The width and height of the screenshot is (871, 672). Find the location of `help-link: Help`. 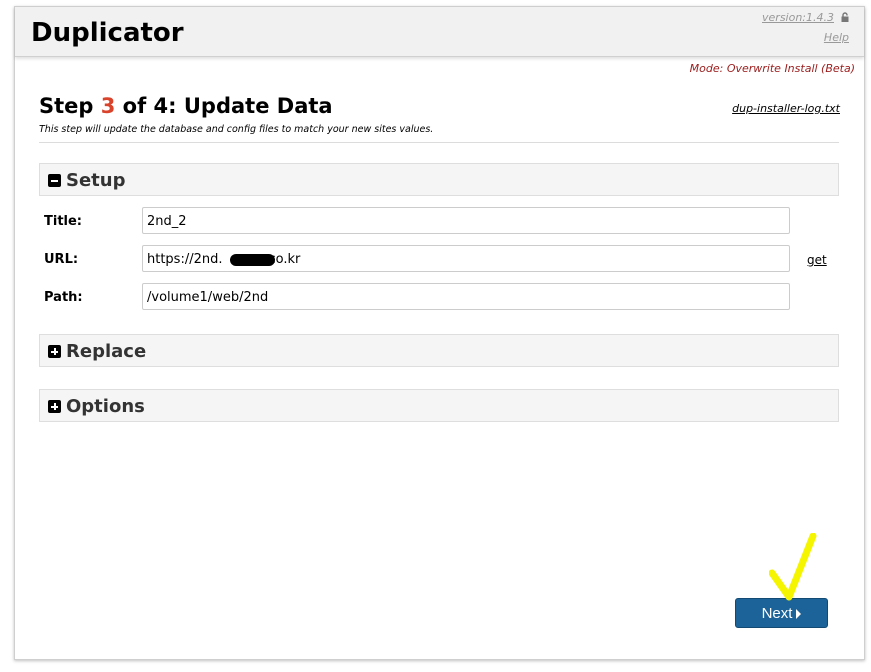

help-link: Help is located at coordinates (836, 37).